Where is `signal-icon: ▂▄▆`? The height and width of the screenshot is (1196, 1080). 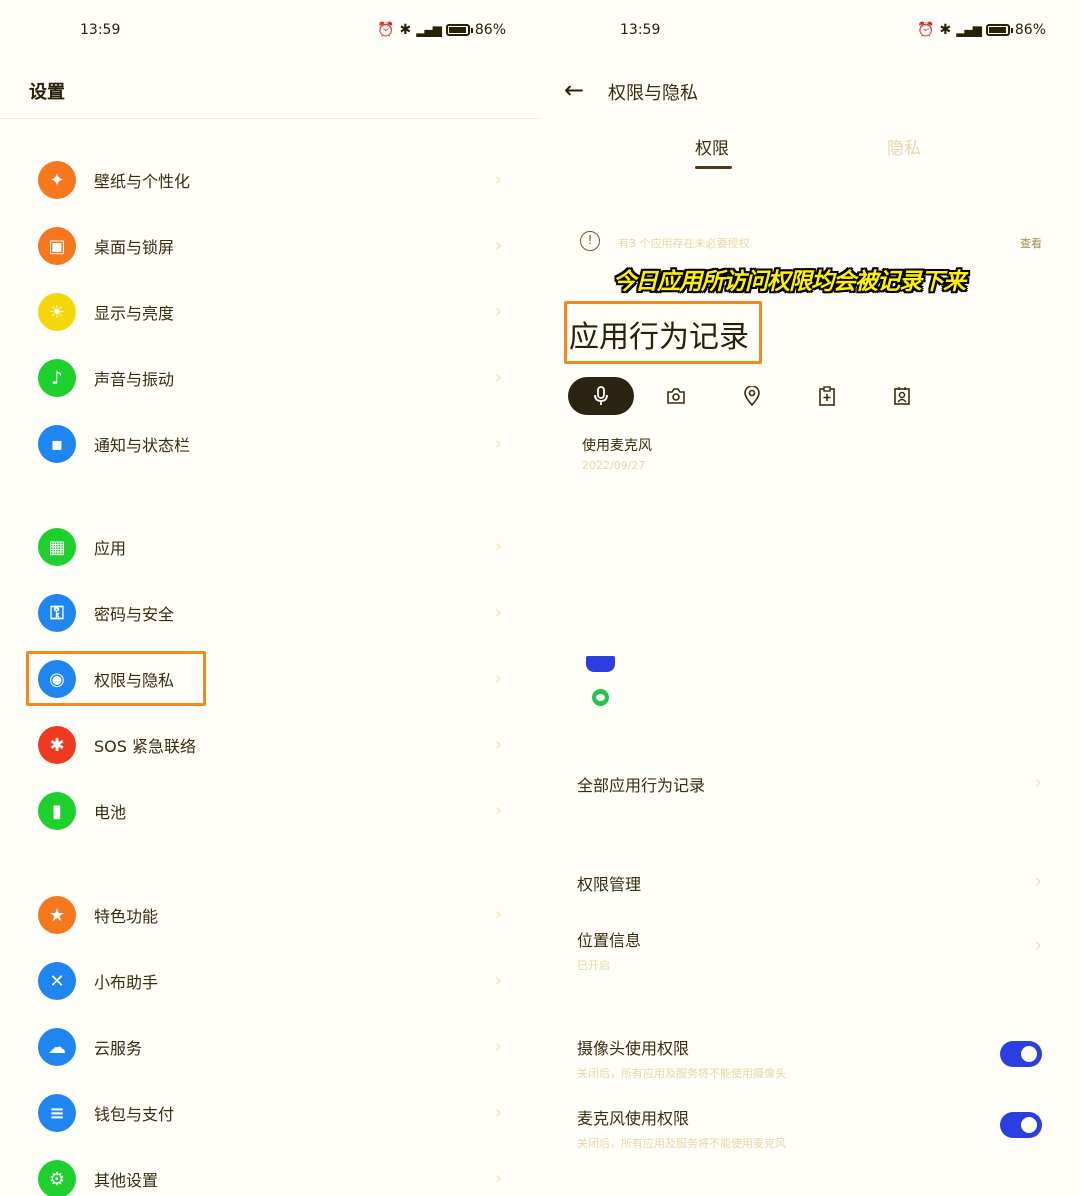 signal-icon: ▂▄▆ is located at coordinates (969, 30).